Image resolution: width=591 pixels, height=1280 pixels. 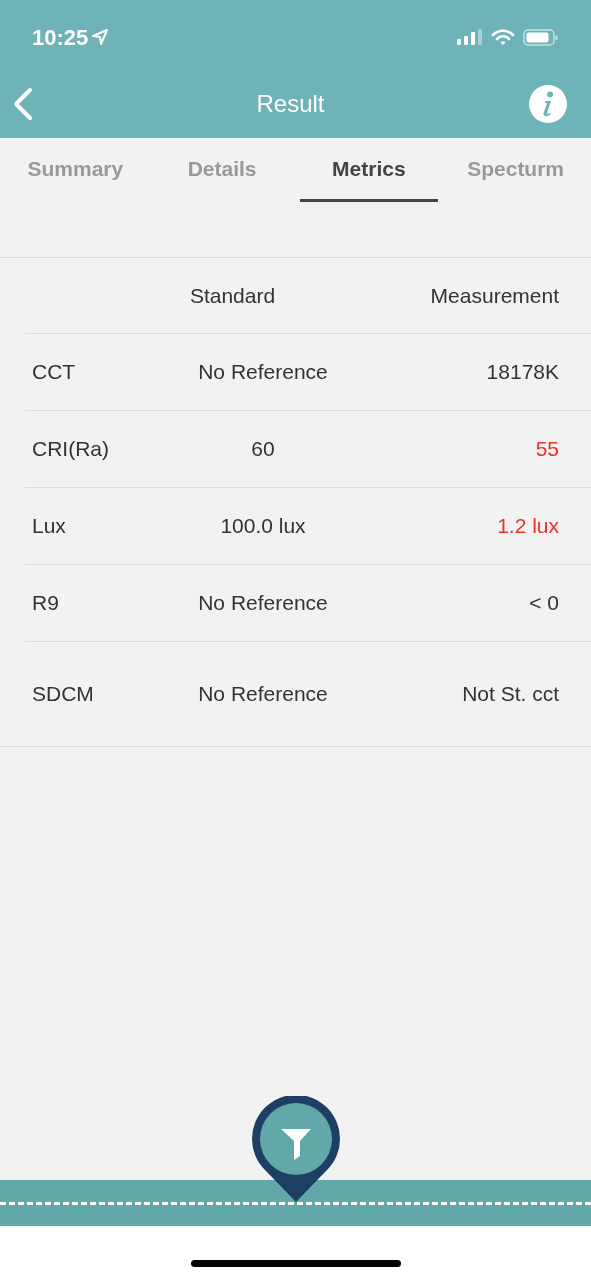 I want to click on column-header: Standard, so click(x=232, y=295).